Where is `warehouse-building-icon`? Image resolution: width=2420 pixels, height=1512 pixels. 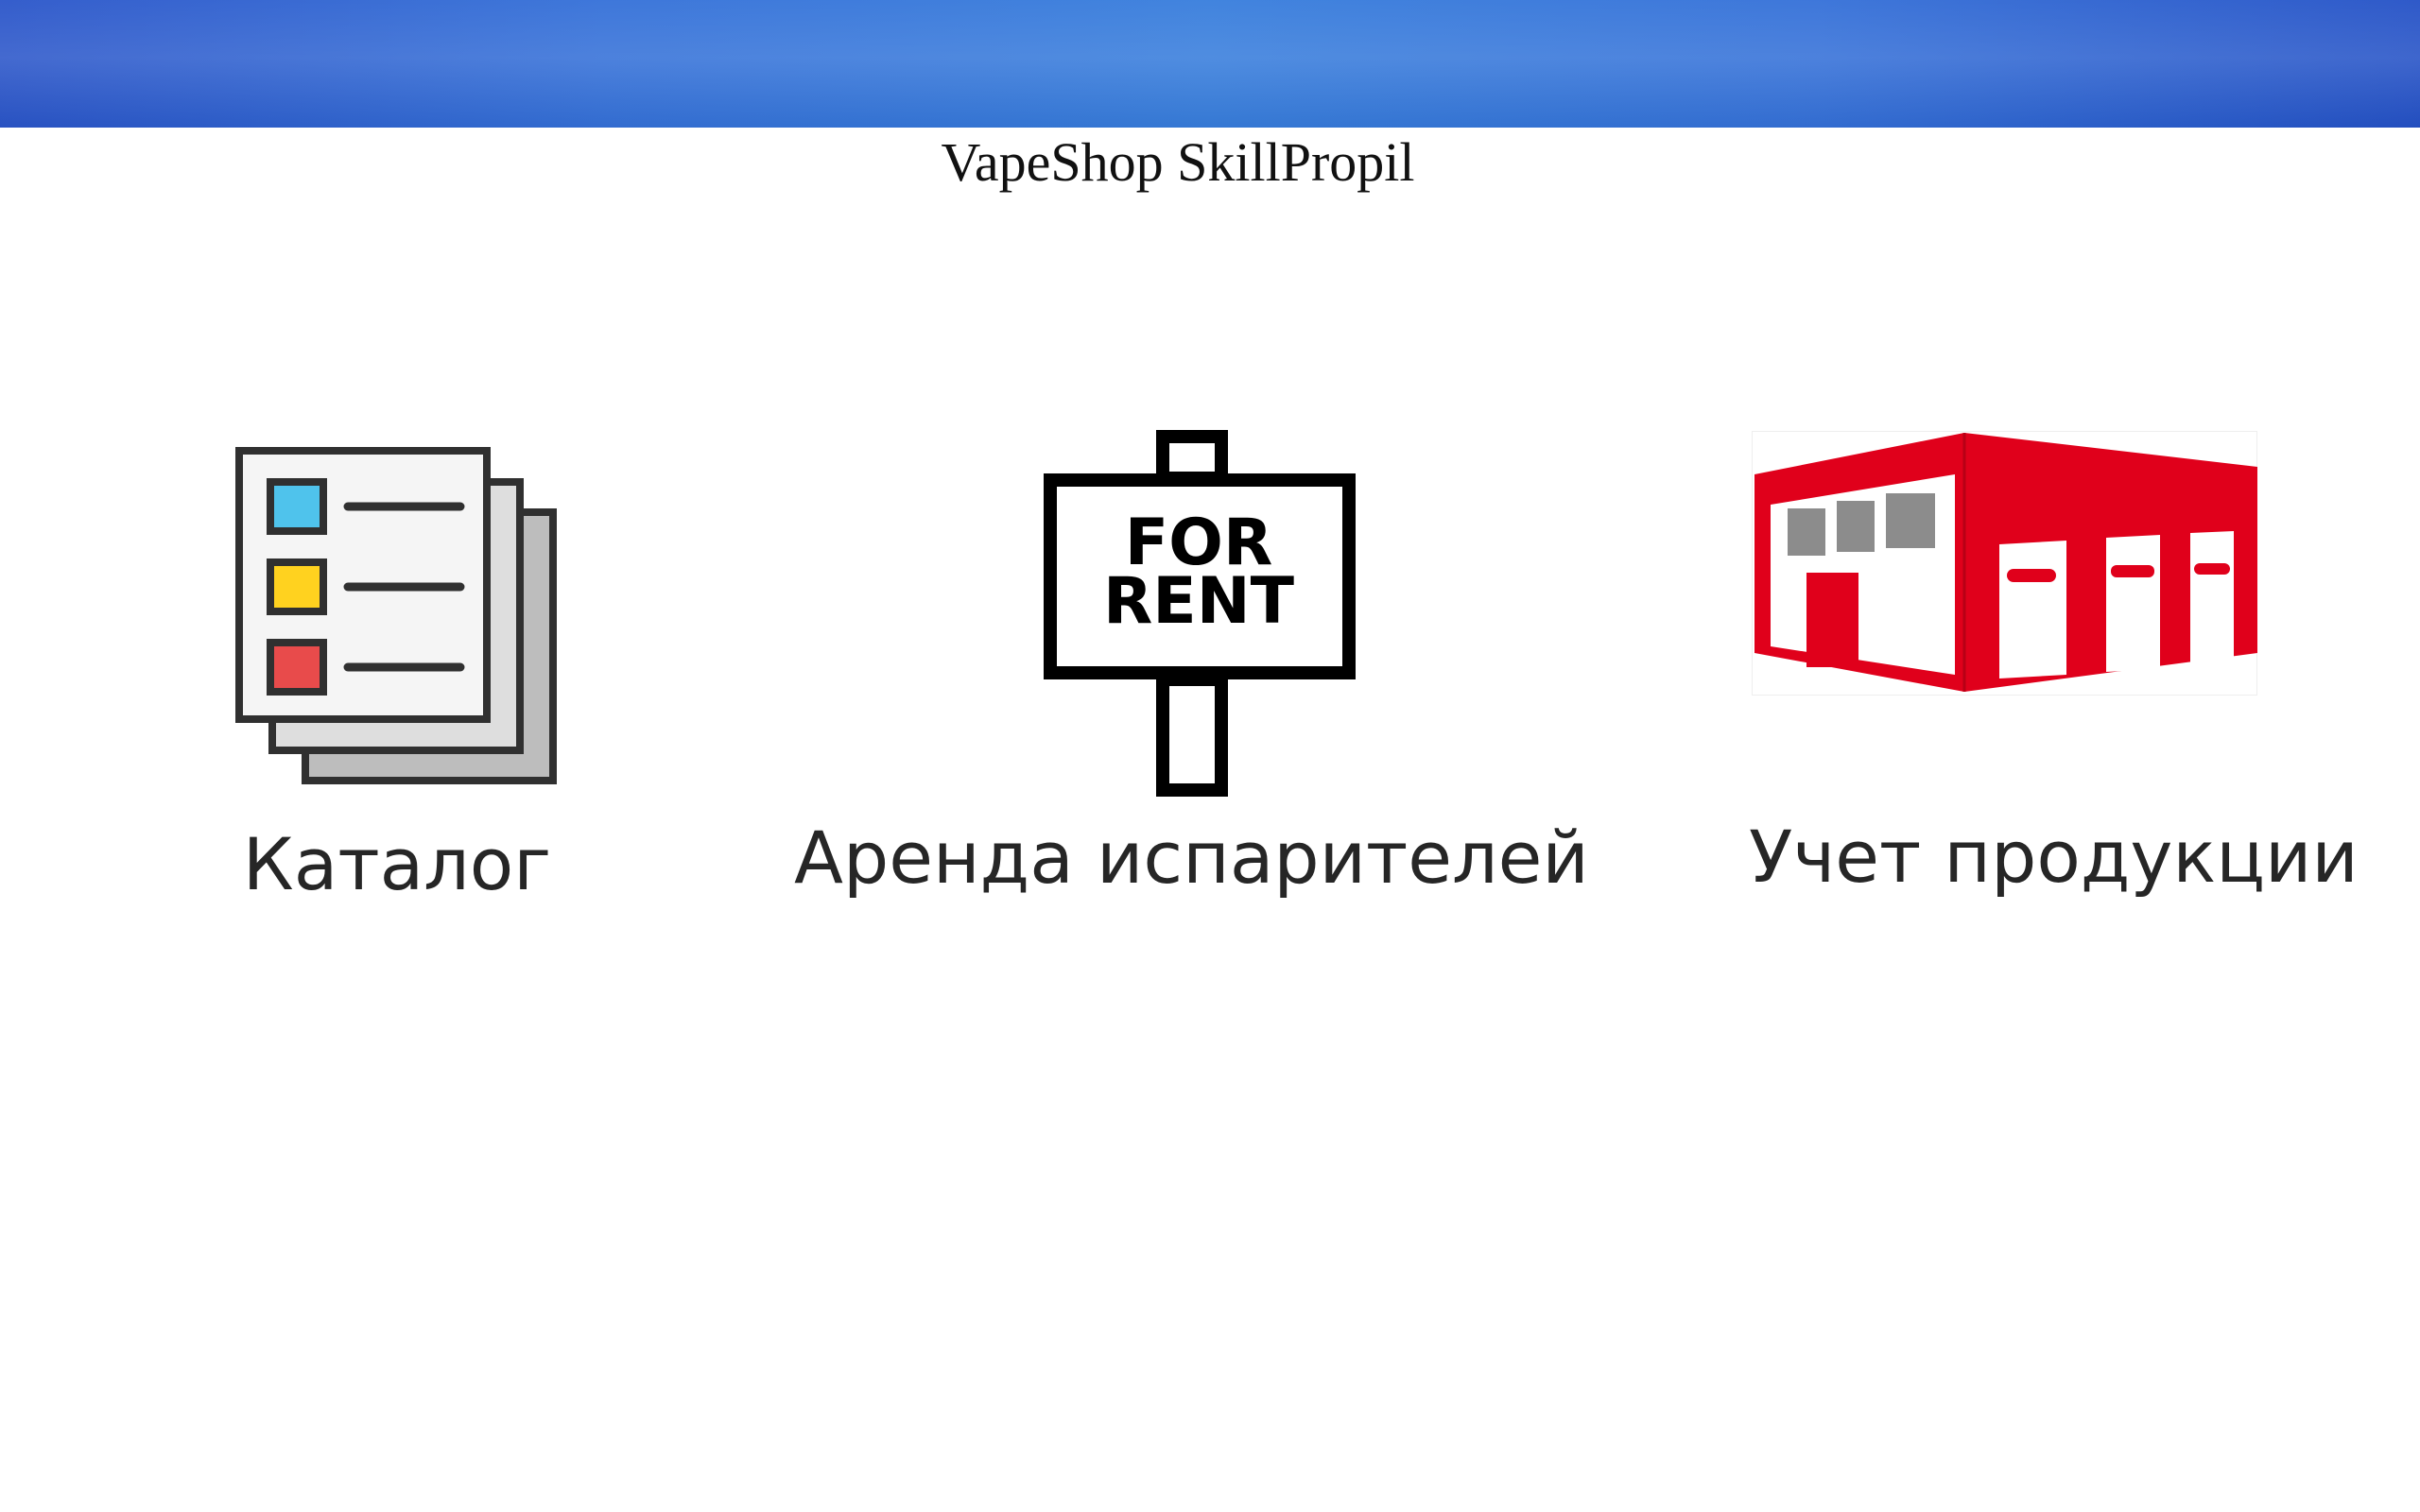 warehouse-building-icon is located at coordinates (2005, 563).